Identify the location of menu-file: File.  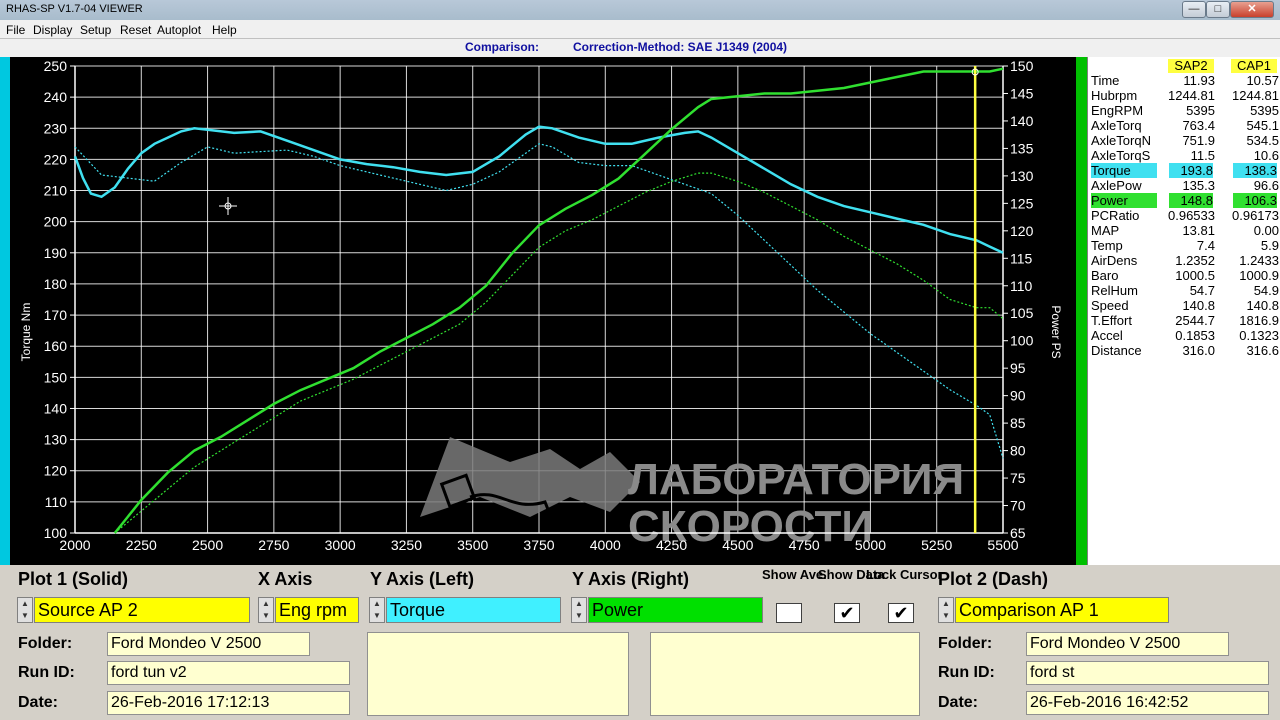
(15, 30).